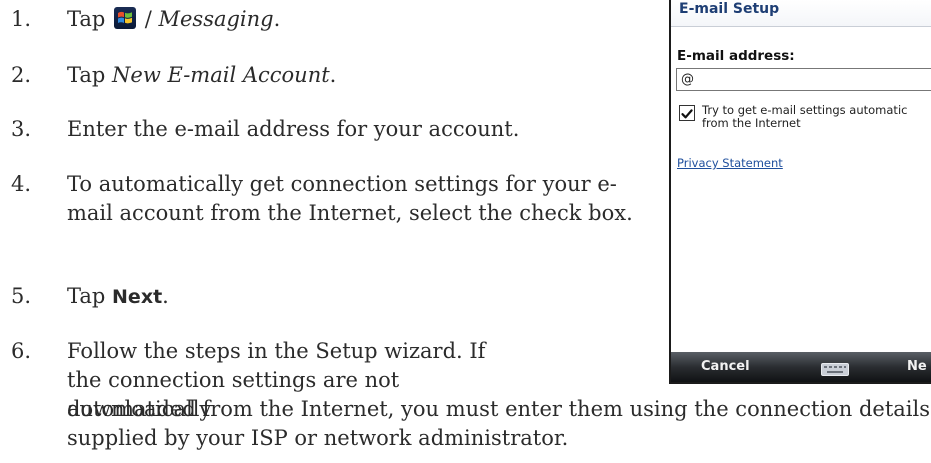 The image size is (931, 463). I want to click on softkey-bar: Cancel Ne, so click(801, 367).